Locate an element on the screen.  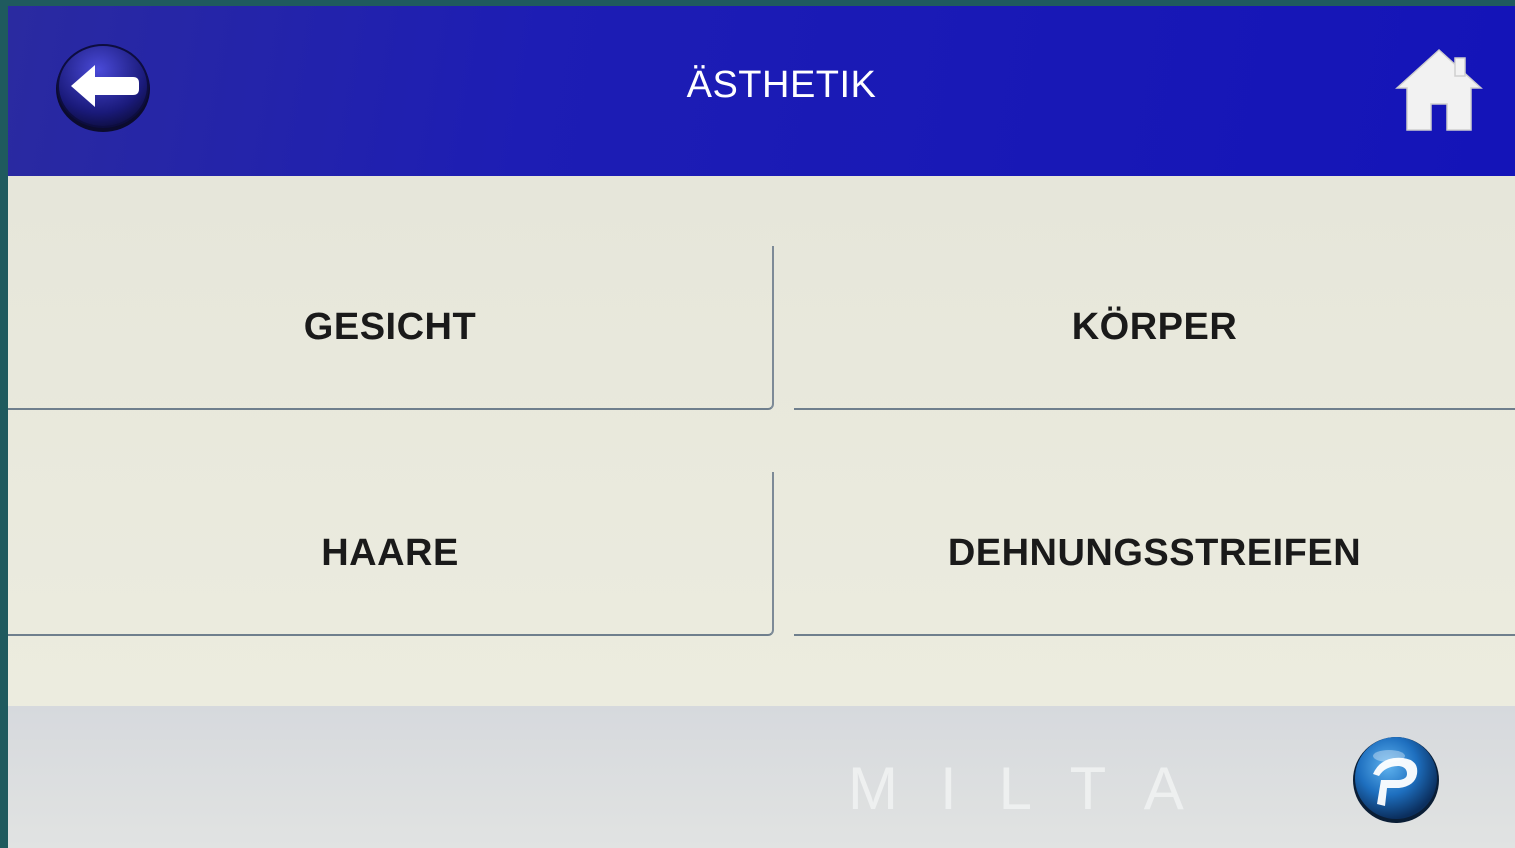
logo-button is located at coordinates (1396, 779).